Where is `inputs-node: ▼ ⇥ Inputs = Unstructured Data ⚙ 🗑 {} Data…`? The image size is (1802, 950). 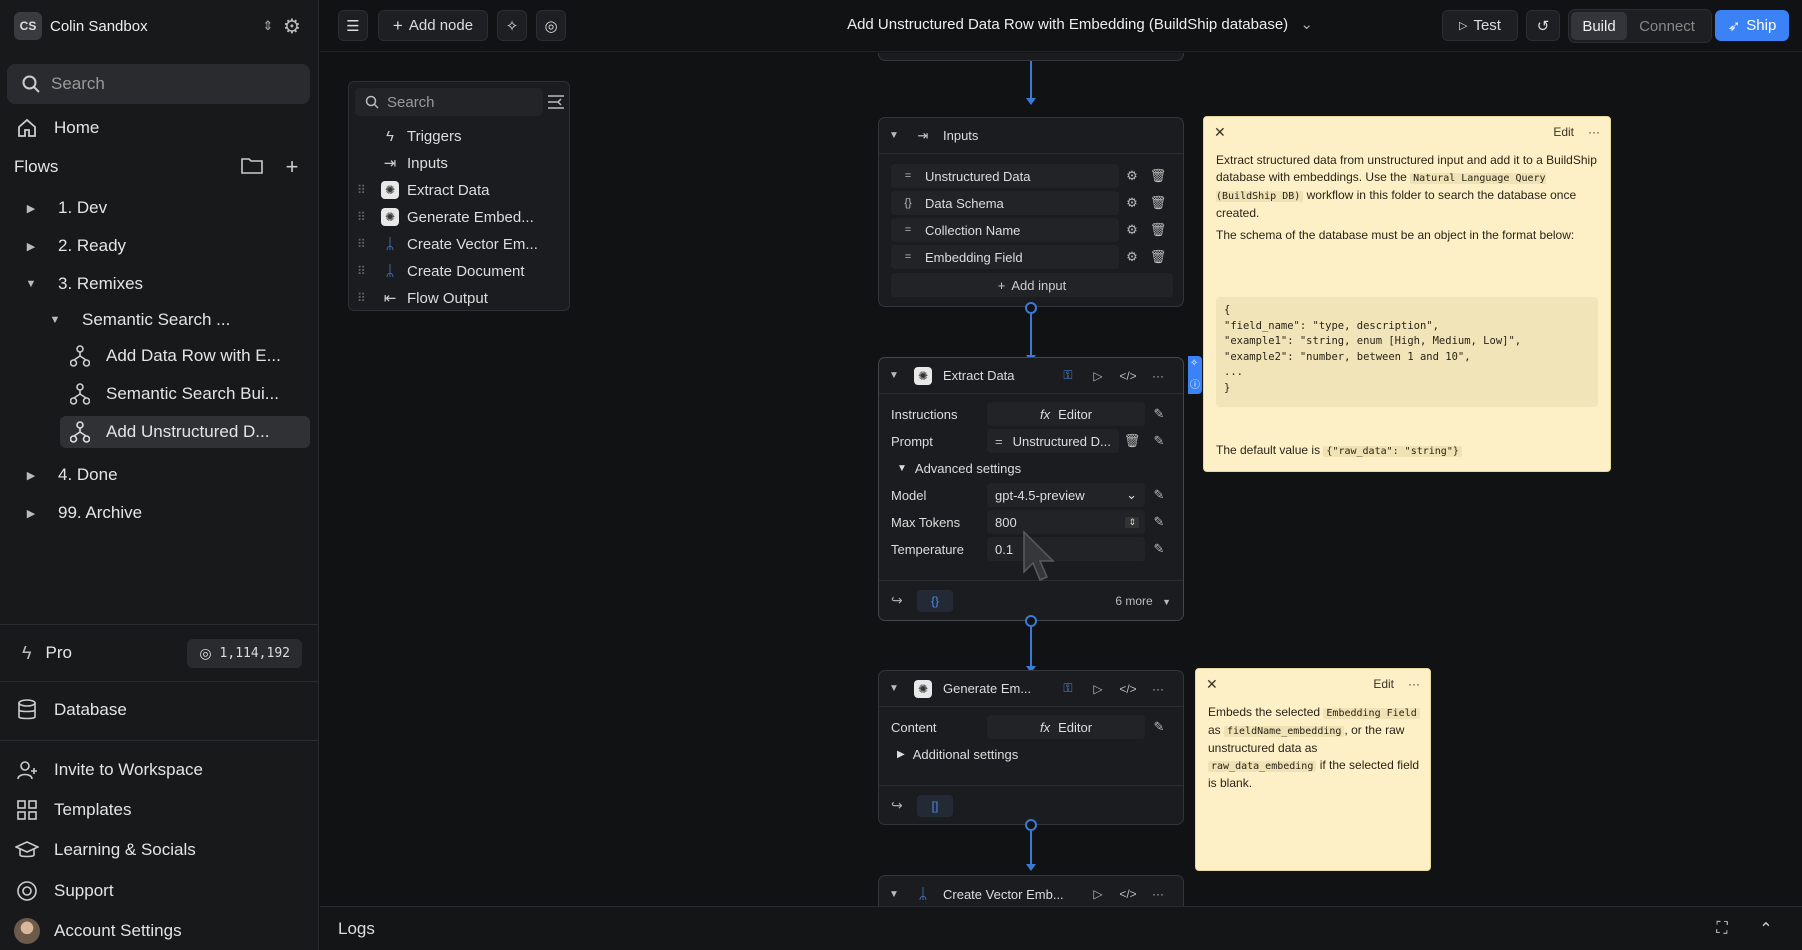
inputs-node: ▼ ⇥ Inputs = Unstructured Data ⚙ 🗑 {} Data… is located at coordinates (1031, 212).